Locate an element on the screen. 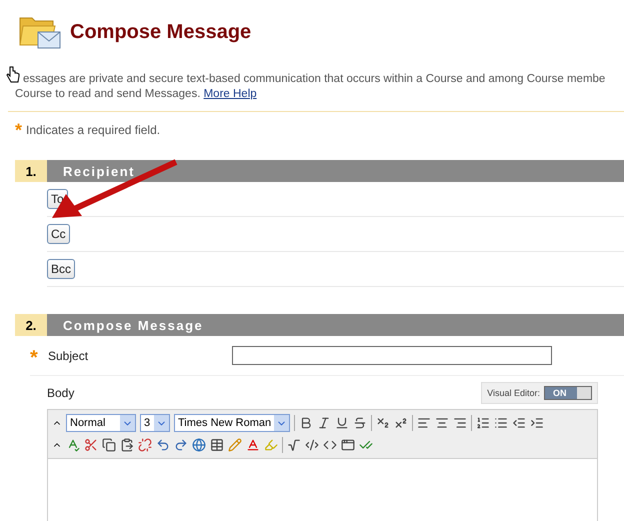 The image size is (624, 521). bullet-list-icon is located at coordinates (501, 423).